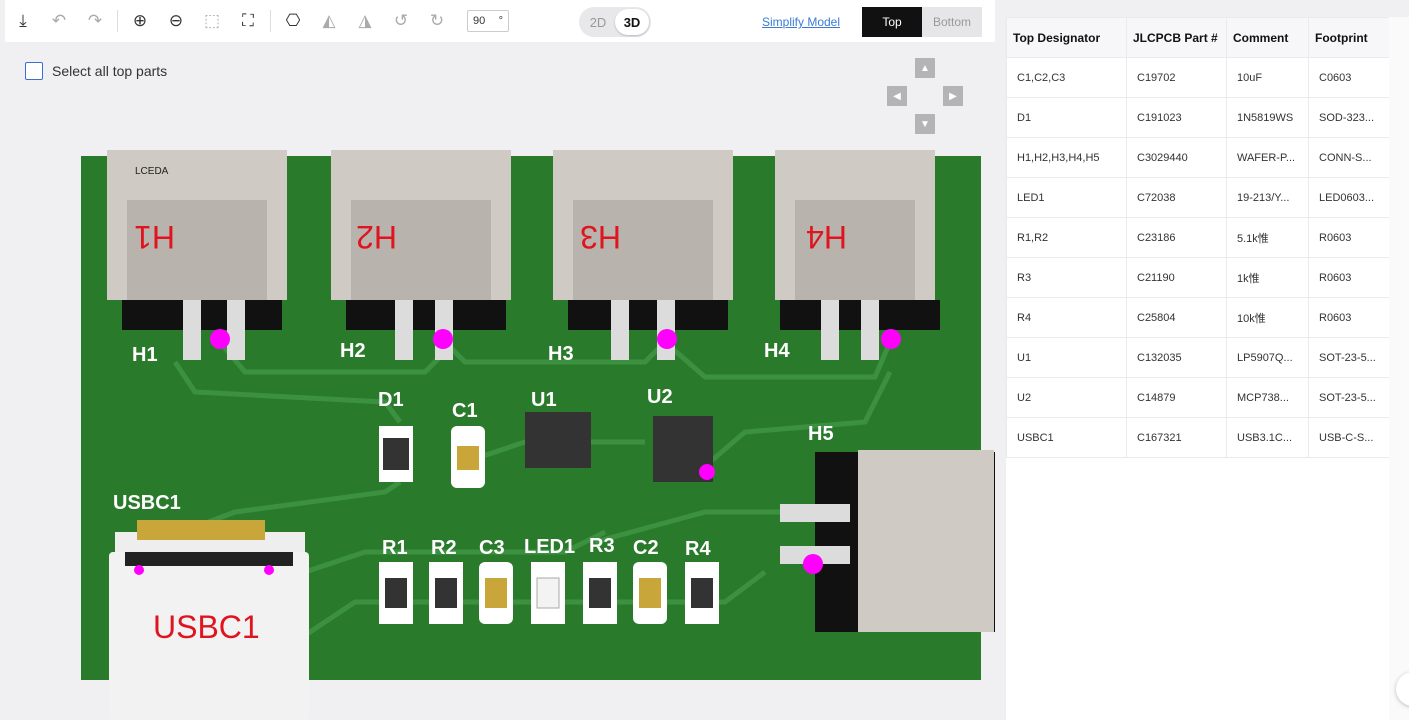 This screenshot has width=1409, height=720. Describe the element at coordinates (176, 21) in the screenshot. I see `zoom-out-icon: ⊖` at that location.